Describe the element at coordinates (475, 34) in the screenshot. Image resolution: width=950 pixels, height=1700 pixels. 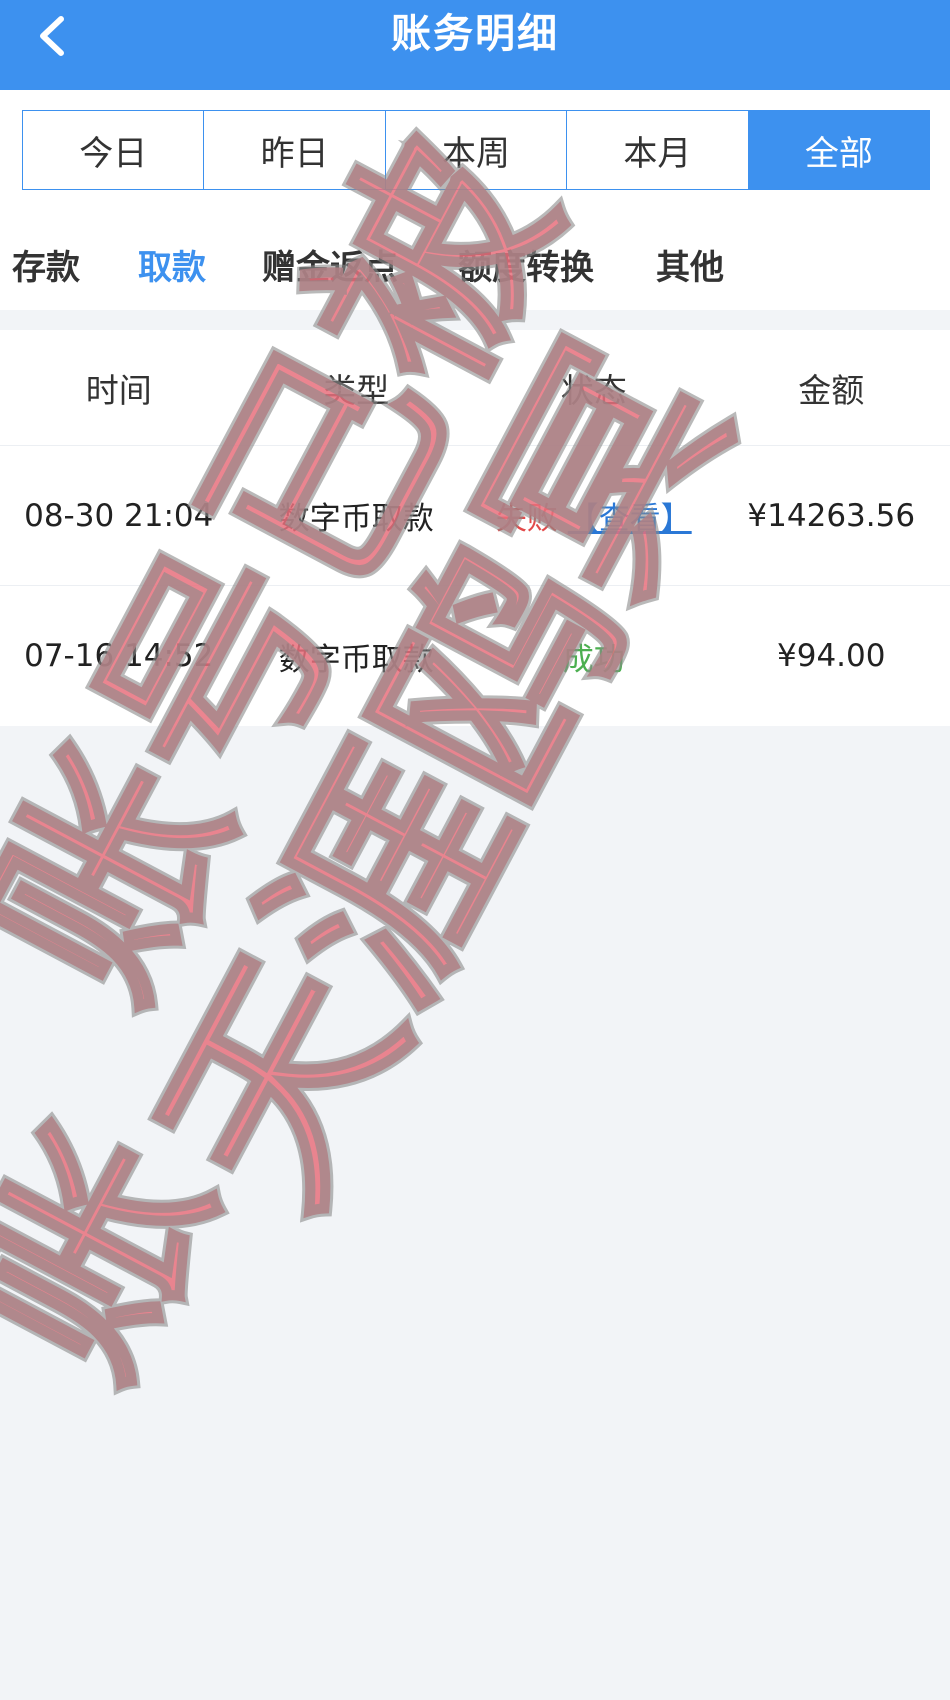
I see `page-title: 账务明细` at that location.